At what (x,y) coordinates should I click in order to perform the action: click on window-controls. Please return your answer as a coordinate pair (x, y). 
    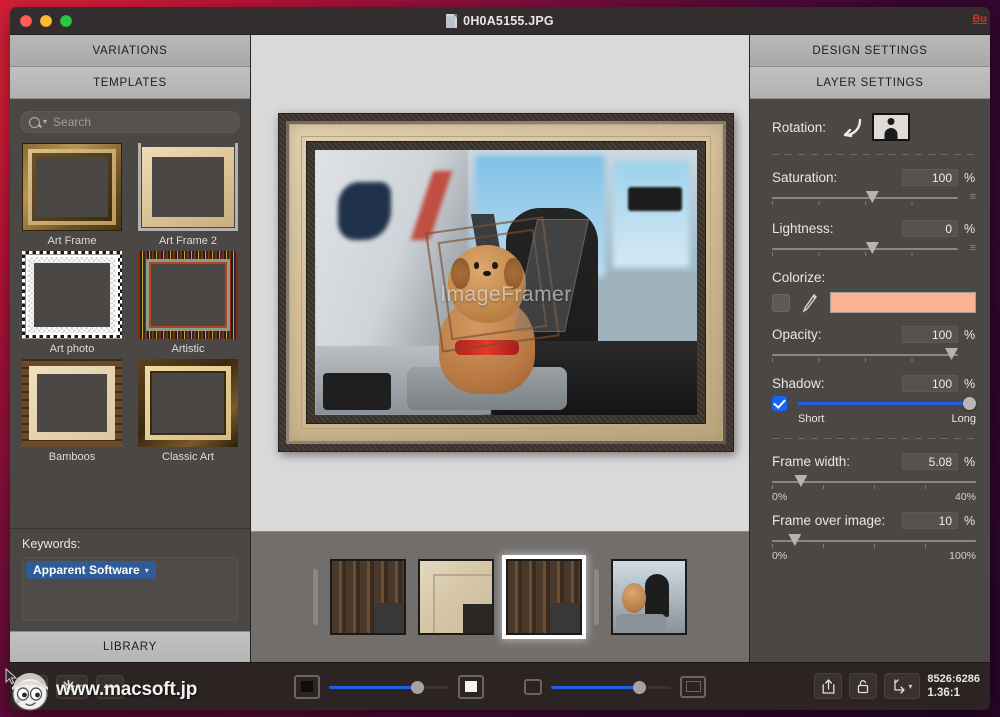
    Looking at the image, I should click on (46, 20).